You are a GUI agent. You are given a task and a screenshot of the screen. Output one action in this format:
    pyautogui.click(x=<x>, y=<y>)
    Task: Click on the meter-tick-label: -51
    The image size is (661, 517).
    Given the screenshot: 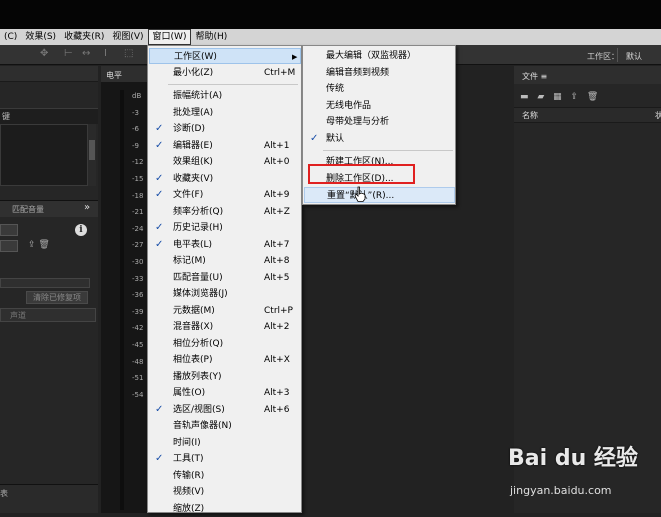 What is the action you would take?
    pyautogui.click(x=138, y=378)
    